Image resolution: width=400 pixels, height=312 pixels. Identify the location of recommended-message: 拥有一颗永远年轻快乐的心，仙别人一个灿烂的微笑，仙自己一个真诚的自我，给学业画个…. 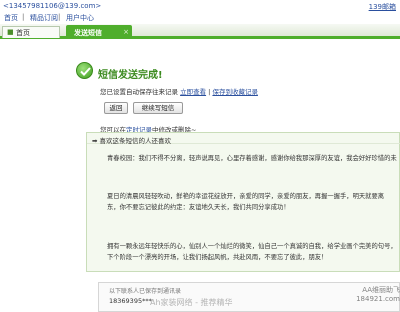
(252, 252).